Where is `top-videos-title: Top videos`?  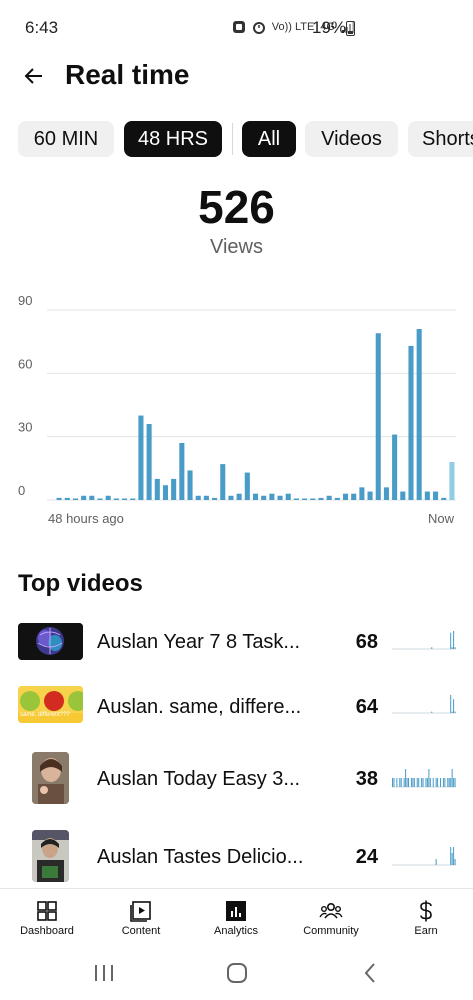
top-videos-title: Top videos is located at coordinates (80, 583).